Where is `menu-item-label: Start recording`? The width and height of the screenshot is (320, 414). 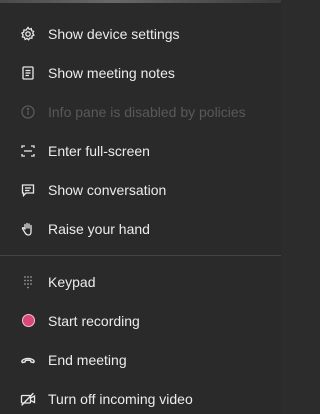 menu-item-label: Start recording is located at coordinates (94, 320).